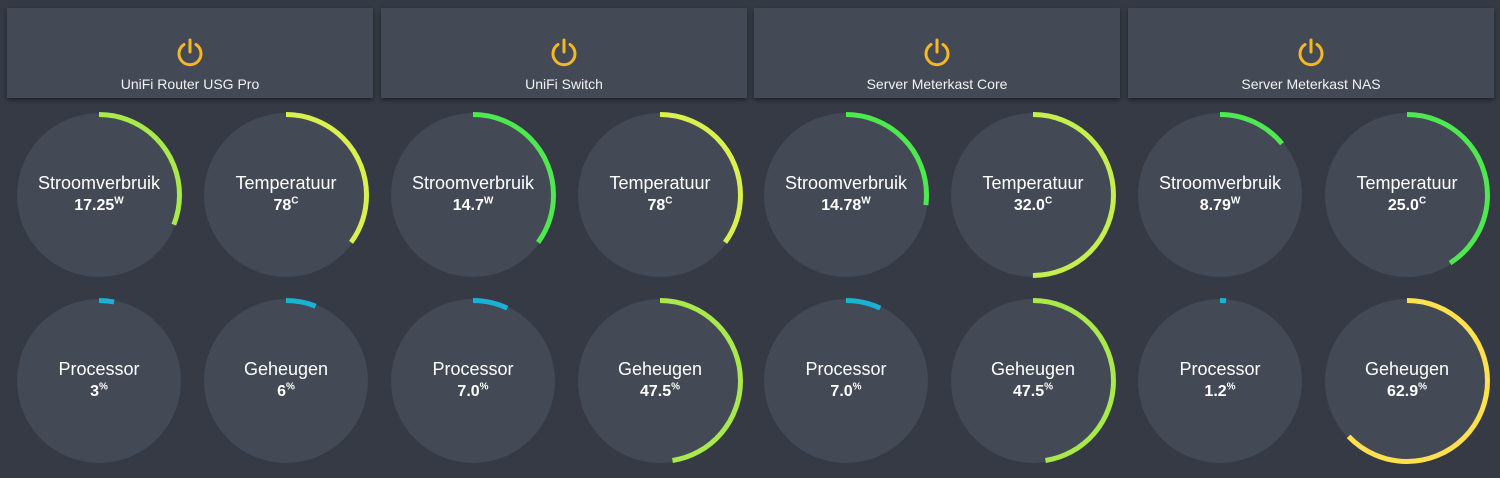 This screenshot has height=478, width=1500. I want to click on gauge-value: 62.9%, so click(1407, 390).